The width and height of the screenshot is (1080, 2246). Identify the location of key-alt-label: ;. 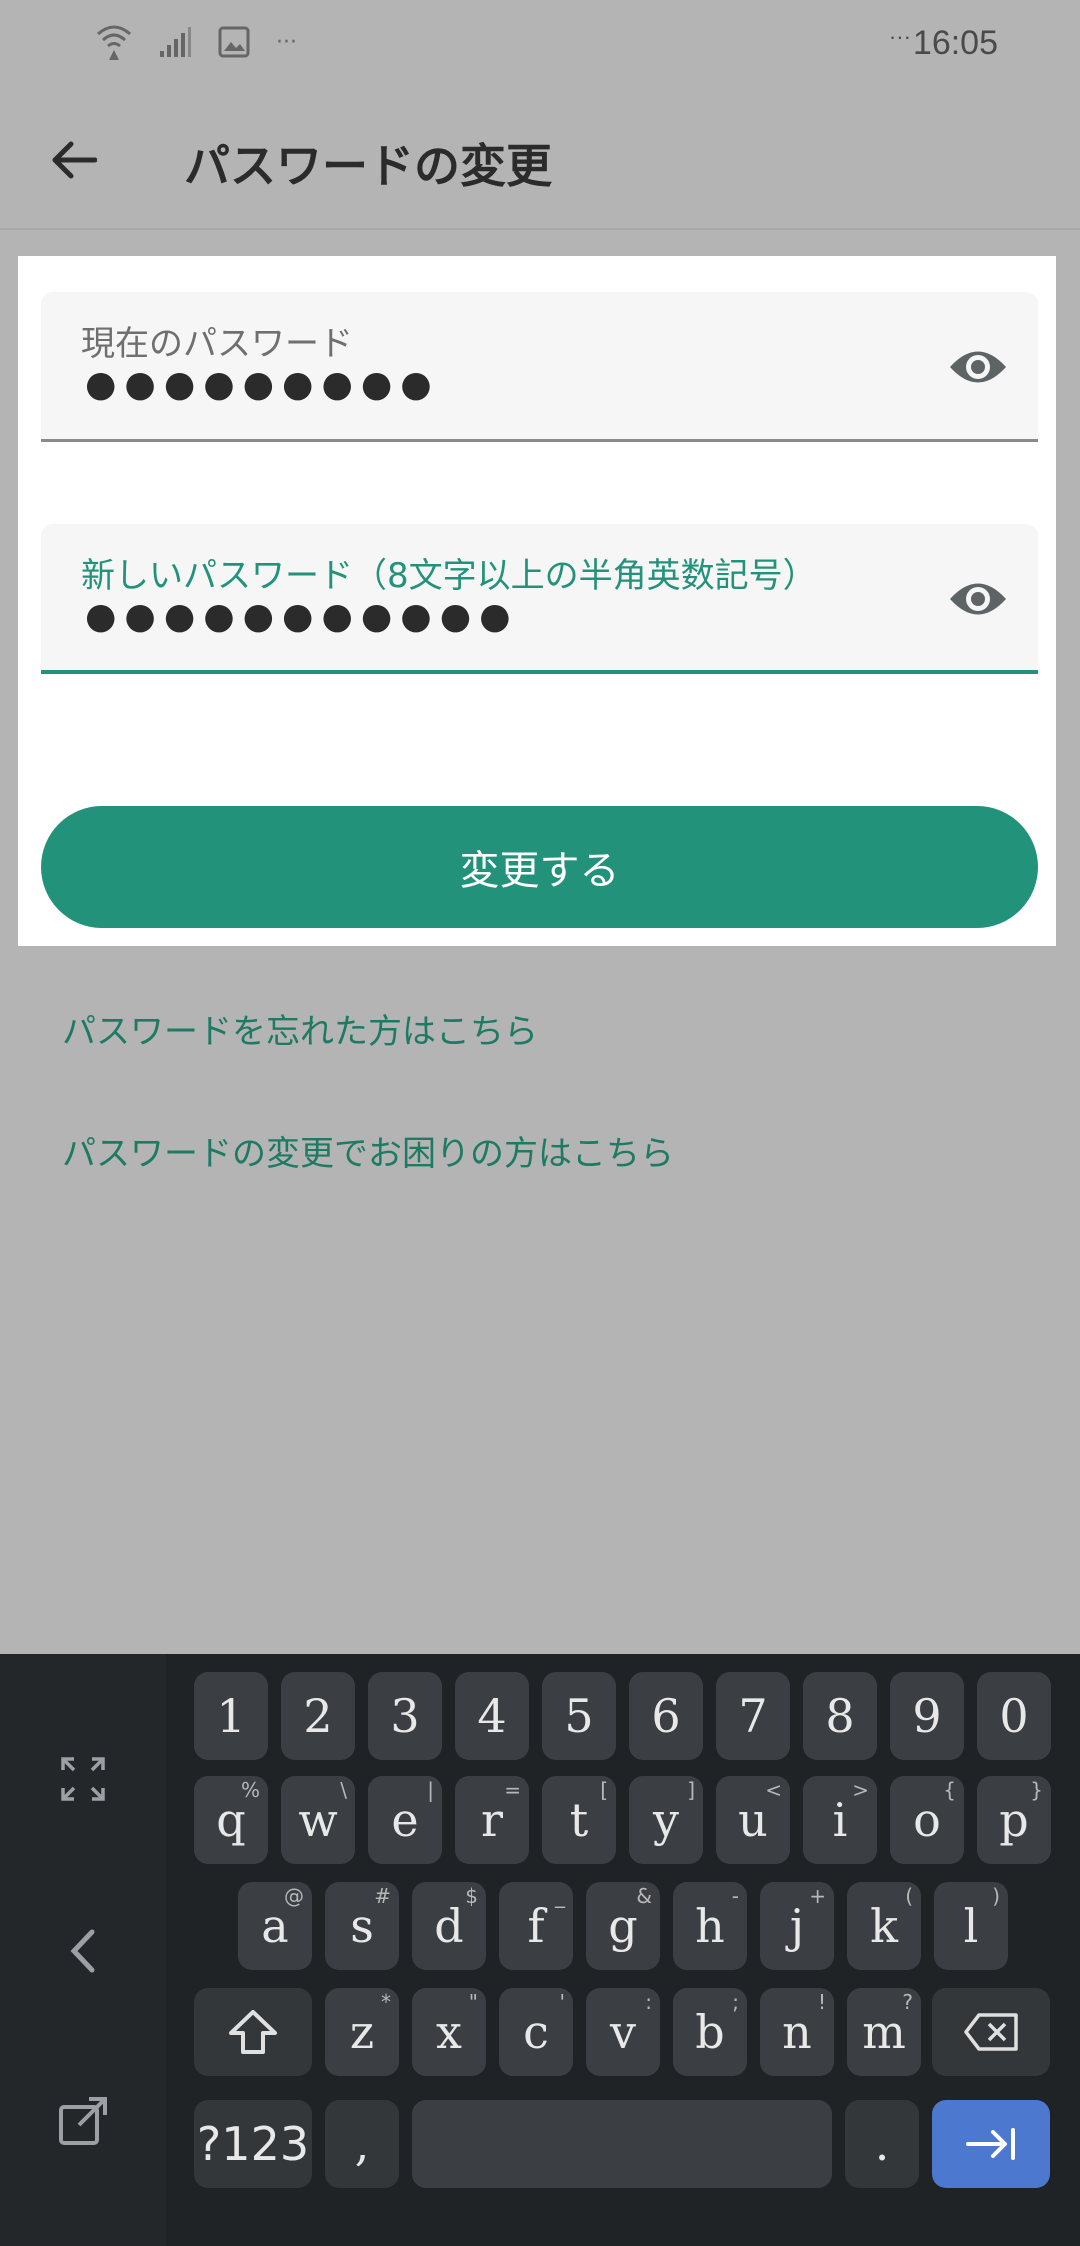
(735, 2002).